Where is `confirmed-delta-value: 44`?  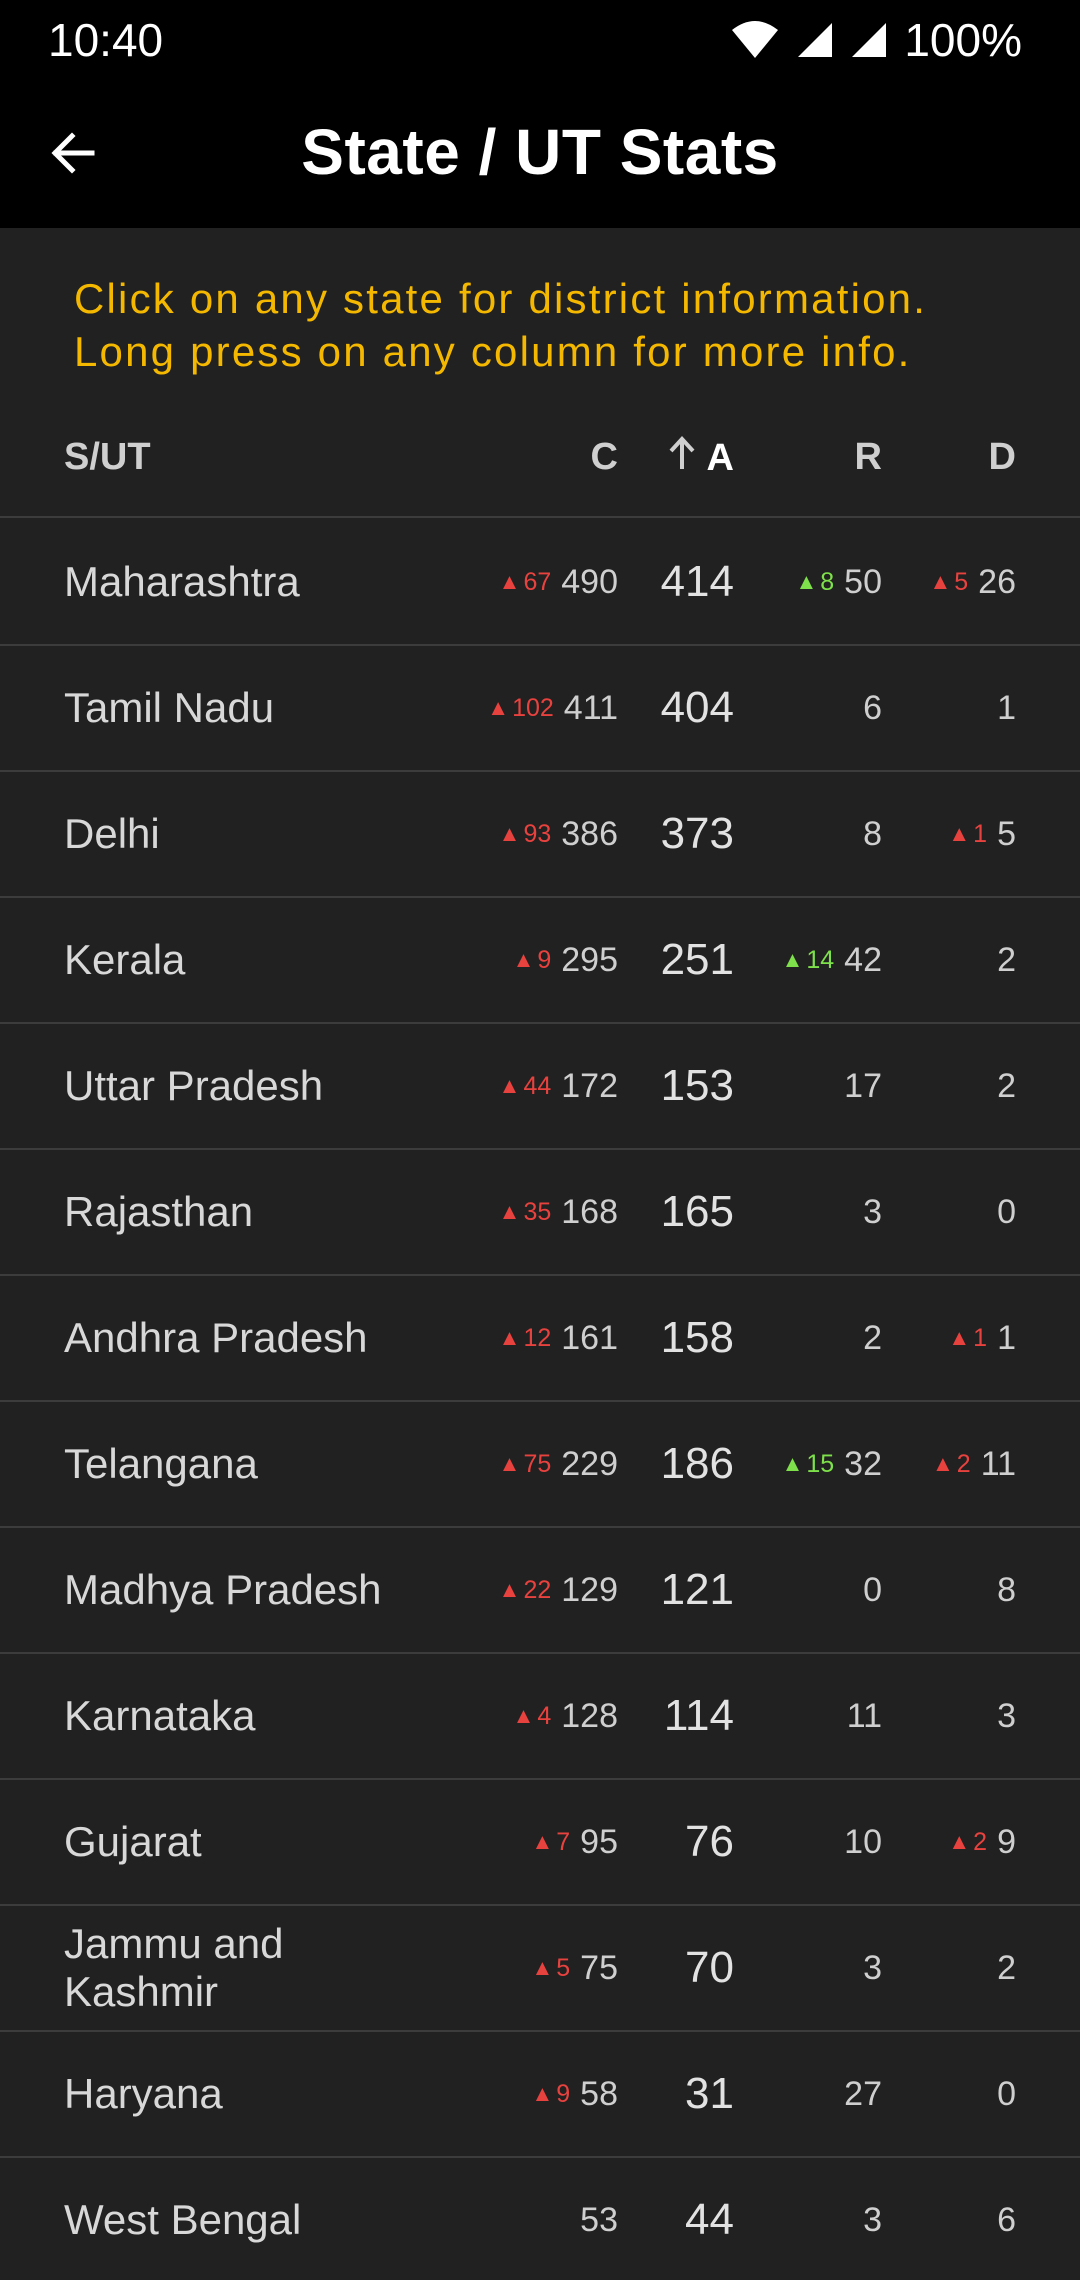
confirmed-delta-value: 44 is located at coordinates (537, 1085).